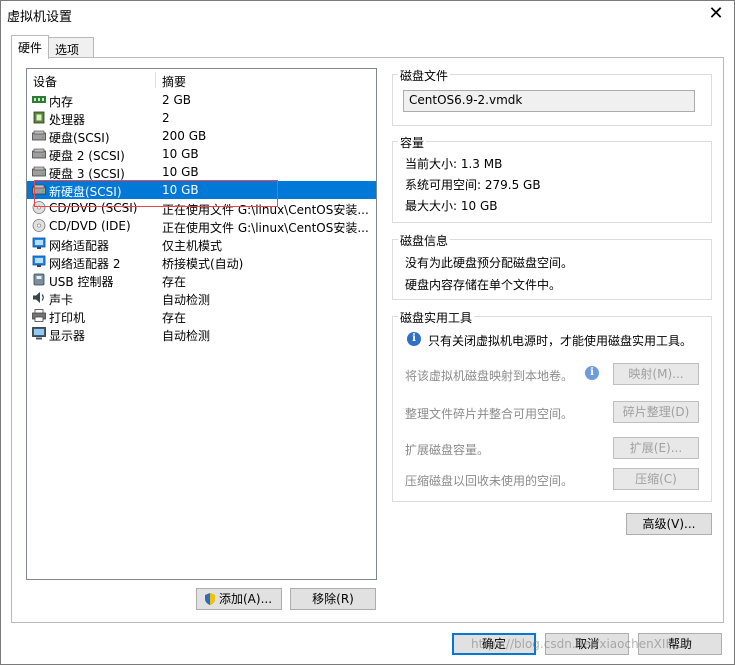 This screenshot has width=735, height=665. I want to click on device-row: 打印机 存在, so click(201, 316).